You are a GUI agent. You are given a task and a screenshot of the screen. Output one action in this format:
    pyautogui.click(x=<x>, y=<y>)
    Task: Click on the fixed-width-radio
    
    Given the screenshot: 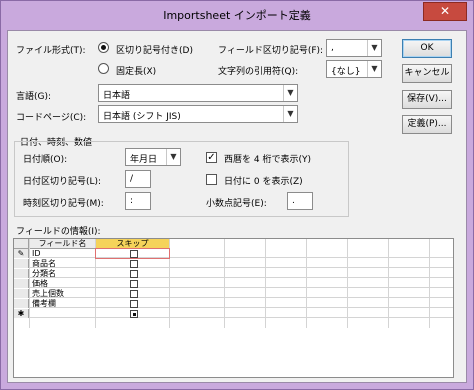 What is the action you would take?
    pyautogui.click(x=103, y=68)
    